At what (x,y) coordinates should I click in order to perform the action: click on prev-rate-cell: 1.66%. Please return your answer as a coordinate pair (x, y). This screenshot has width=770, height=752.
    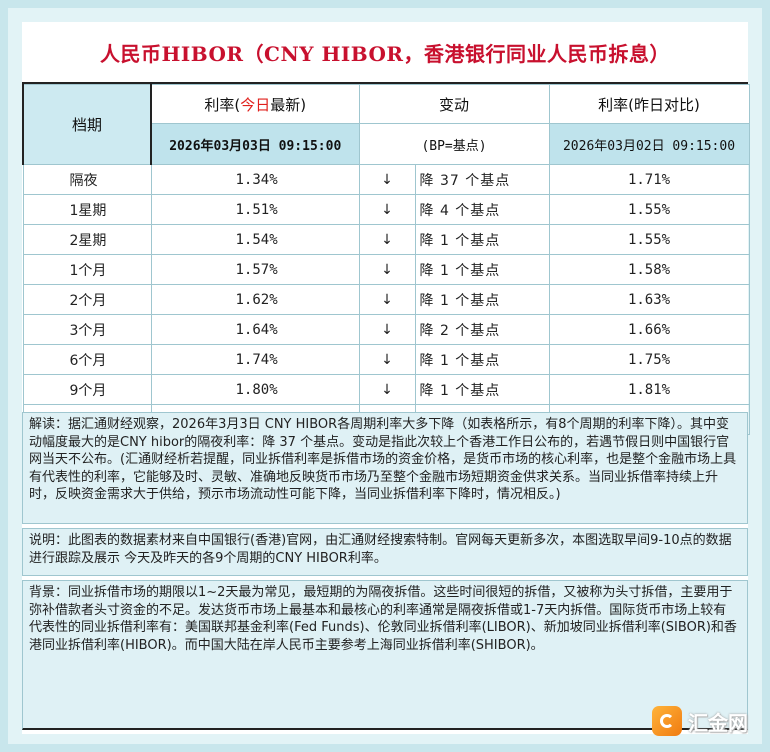
    Looking at the image, I should click on (649, 329).